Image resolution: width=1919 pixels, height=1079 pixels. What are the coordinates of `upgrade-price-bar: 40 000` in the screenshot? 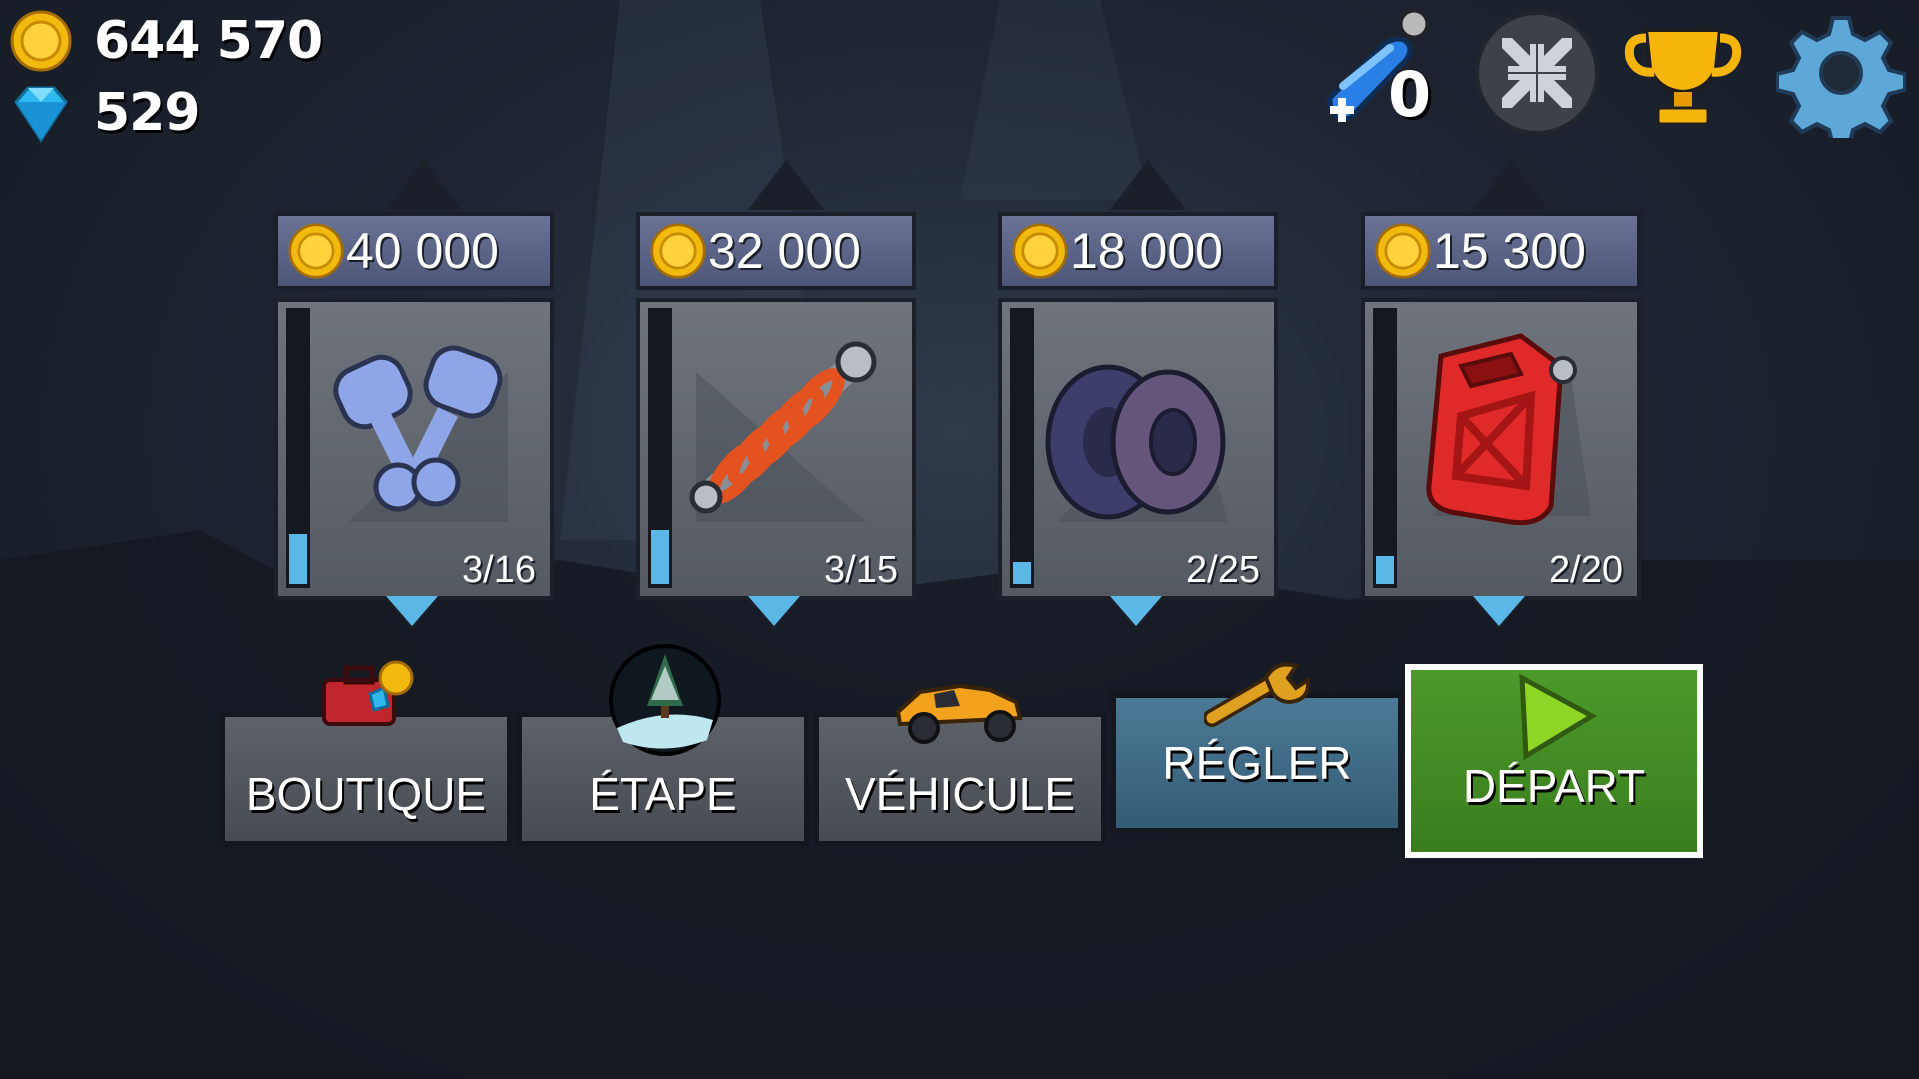 It's located at (414, 251).